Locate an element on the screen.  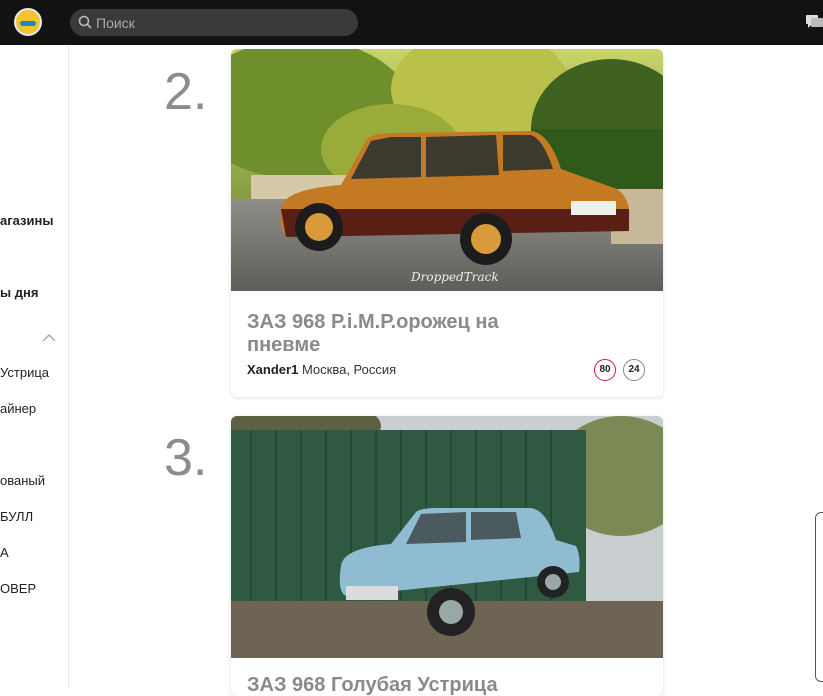
sidebar-item-a: А is located at coordinates (4, 552).